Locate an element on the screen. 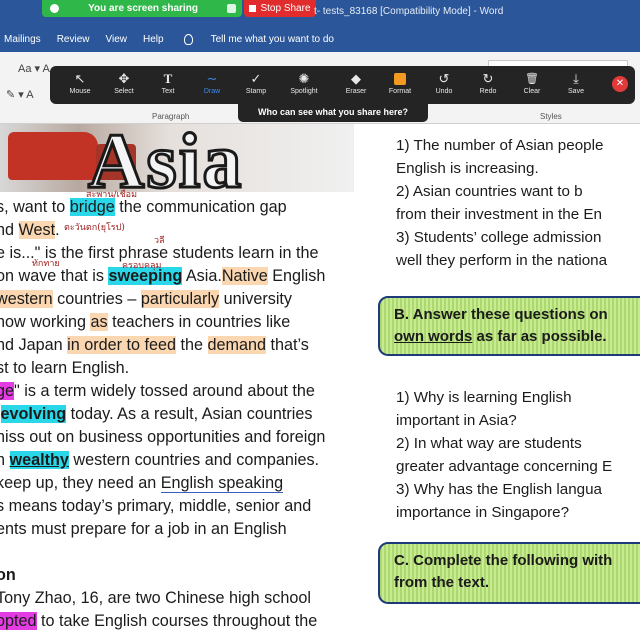  stop-share-label: Stop Share is located at coordinates (285, 8).